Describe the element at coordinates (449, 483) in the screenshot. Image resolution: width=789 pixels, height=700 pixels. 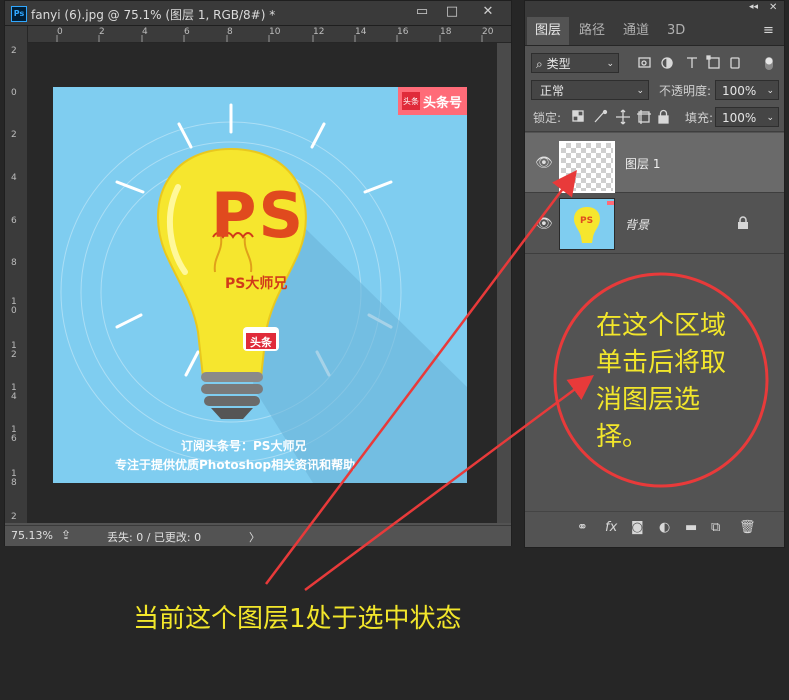
I see `annotation-arrow` at that location.